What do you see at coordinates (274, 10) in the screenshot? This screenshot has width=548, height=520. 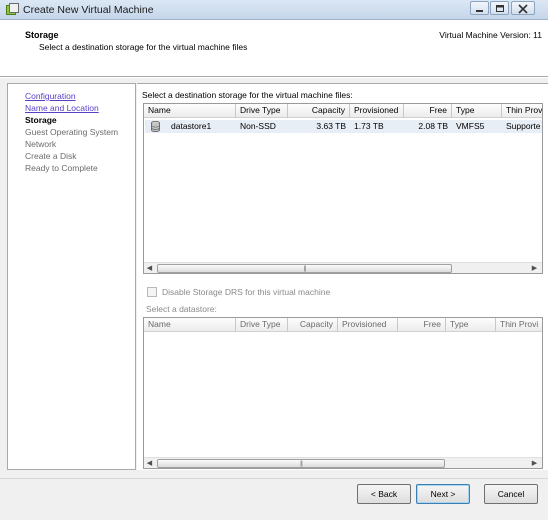 I see `title-bar: Create New Virtual Machine` at bounding box center [274, 10].